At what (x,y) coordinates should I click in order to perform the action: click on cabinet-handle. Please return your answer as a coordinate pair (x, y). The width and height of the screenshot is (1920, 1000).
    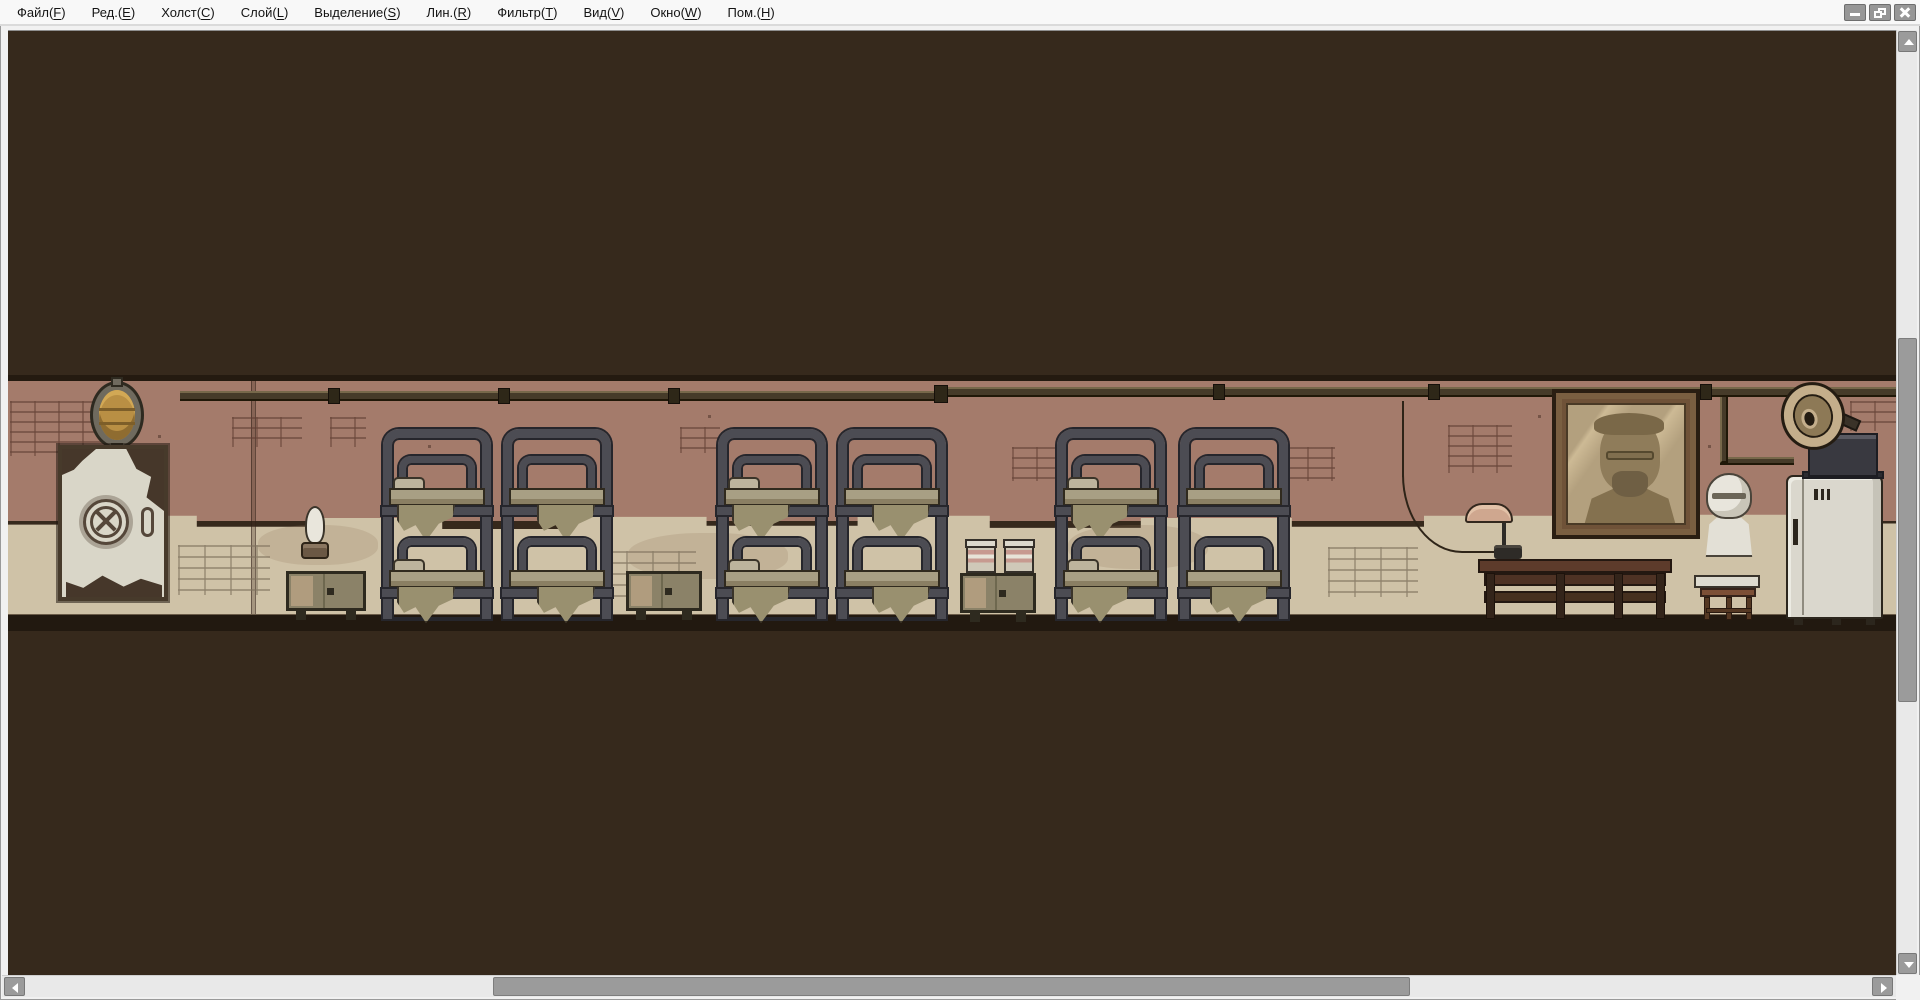
    Looking at the image, I should click on (1795, 532).